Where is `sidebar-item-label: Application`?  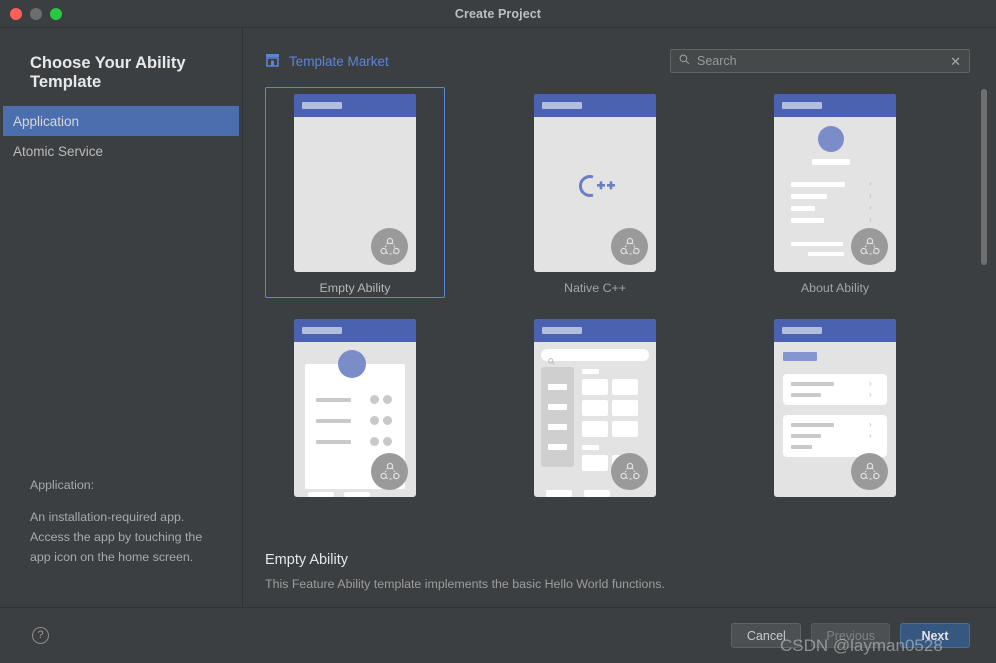
sidebar-item-label: Application is located at coordinates (46, 121).